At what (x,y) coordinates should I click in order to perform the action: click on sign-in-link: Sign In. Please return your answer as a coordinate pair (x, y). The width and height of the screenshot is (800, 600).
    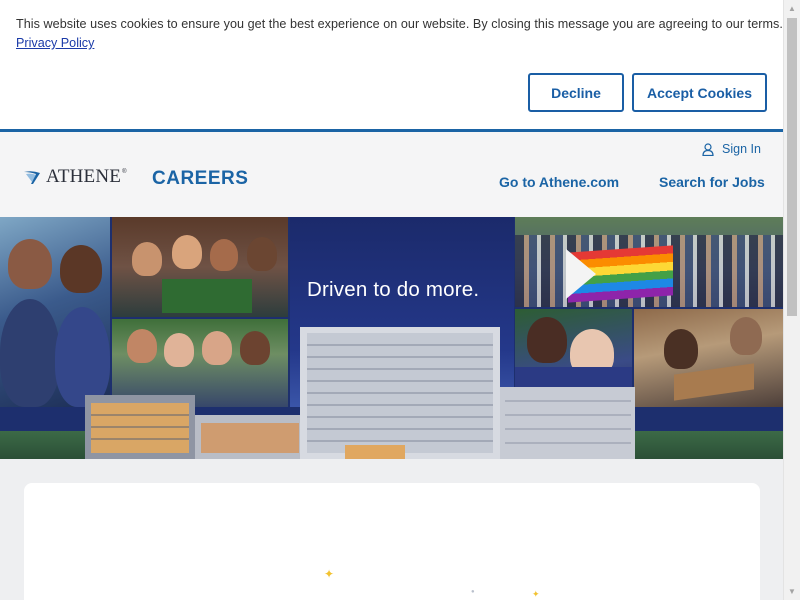
    Looking at the image, I should click on (731, 149).